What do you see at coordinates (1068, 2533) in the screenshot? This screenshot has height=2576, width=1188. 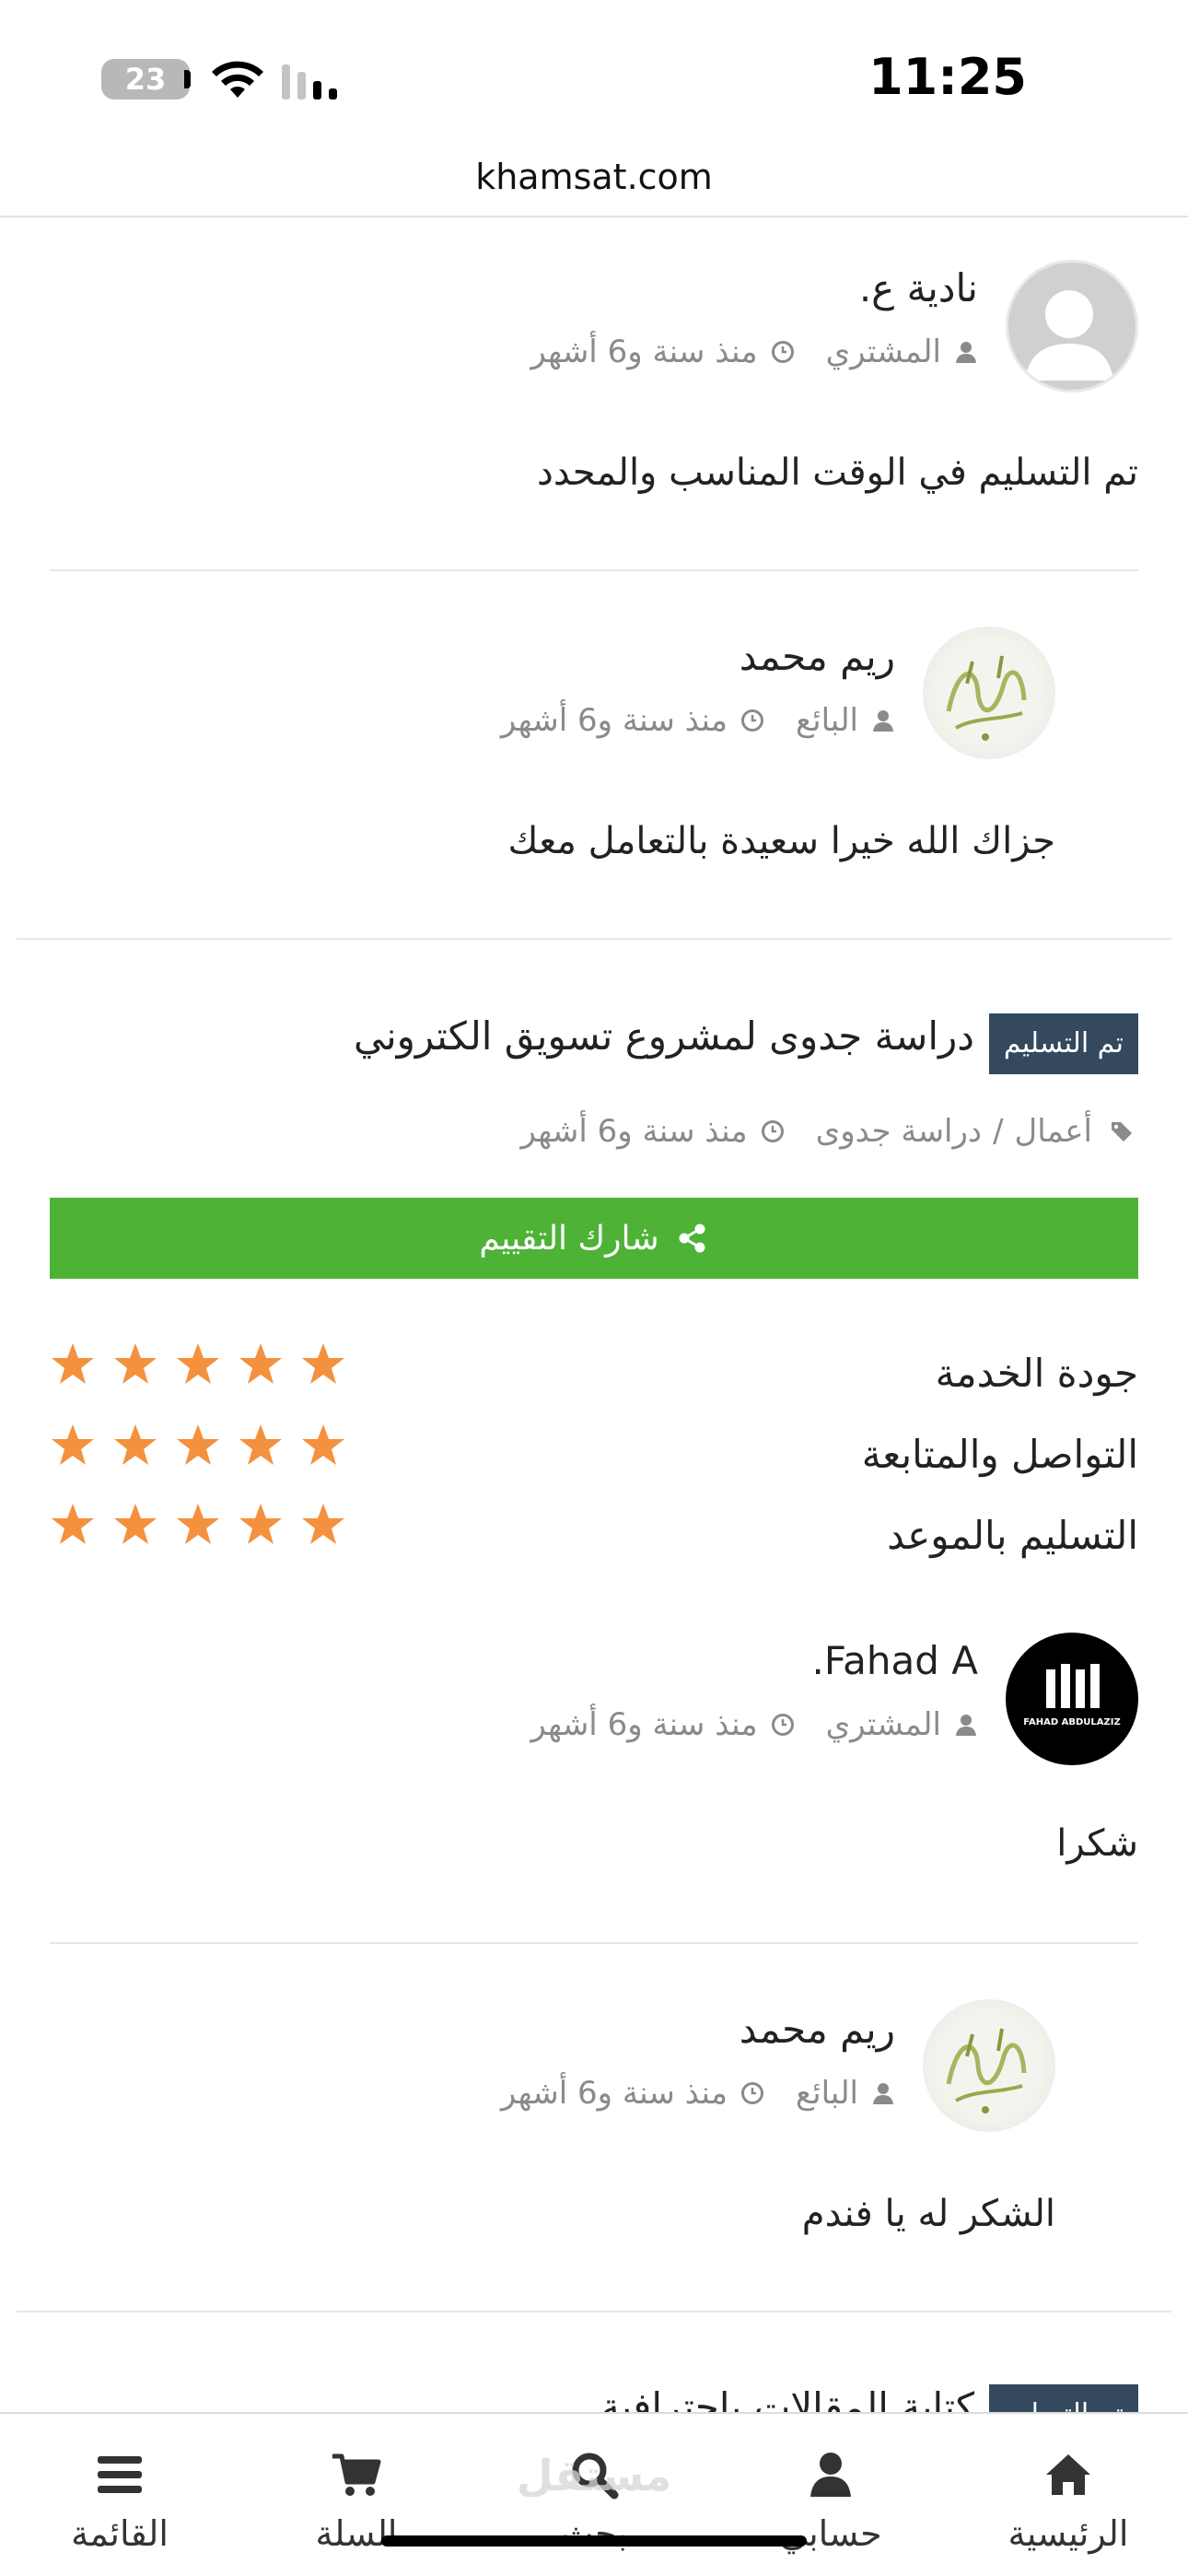 I see `nav-home-label: الرئيسية` at bounding box center [1068, 2533].